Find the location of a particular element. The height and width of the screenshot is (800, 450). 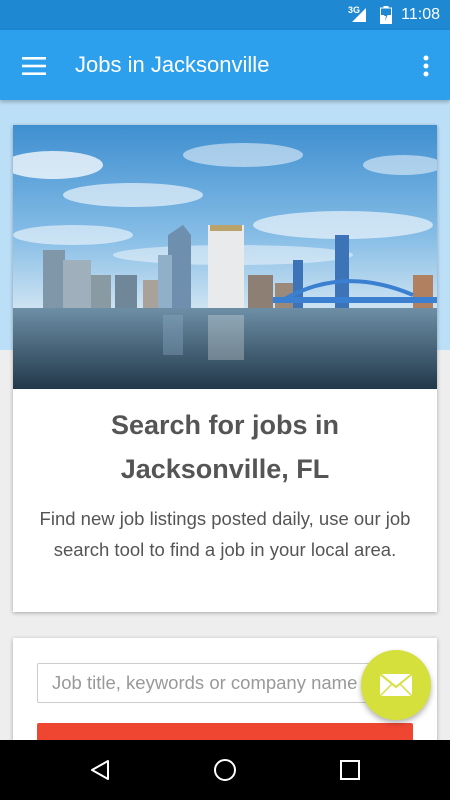

home-button is located at coordinates (225, 770).